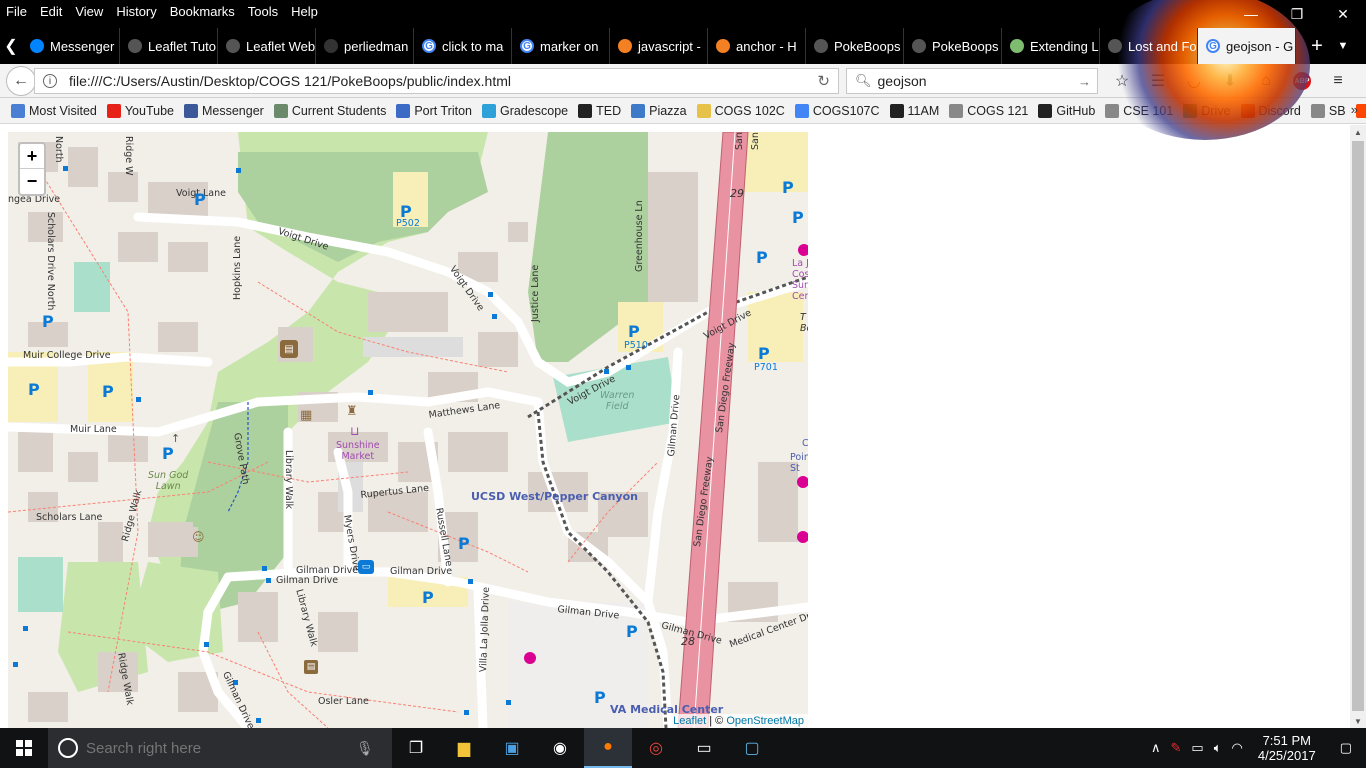 This screenshot has width=1366, height=768. Describe the element at coordinates (1287, 748) in the screenshot. I see `clock: 7:51 PM 4/25/2017` at that location.